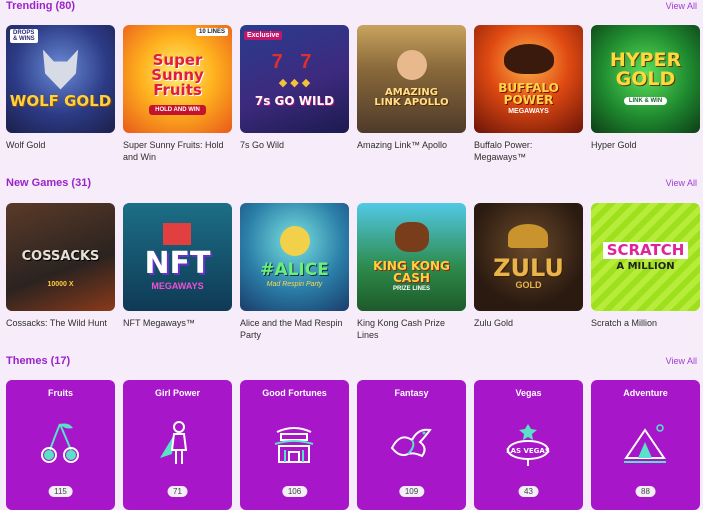 The height and width of the screenshot is (510, 703). I want to click on game-title: Super Sunny Fruits: Hold and Win, so click(177, 151).